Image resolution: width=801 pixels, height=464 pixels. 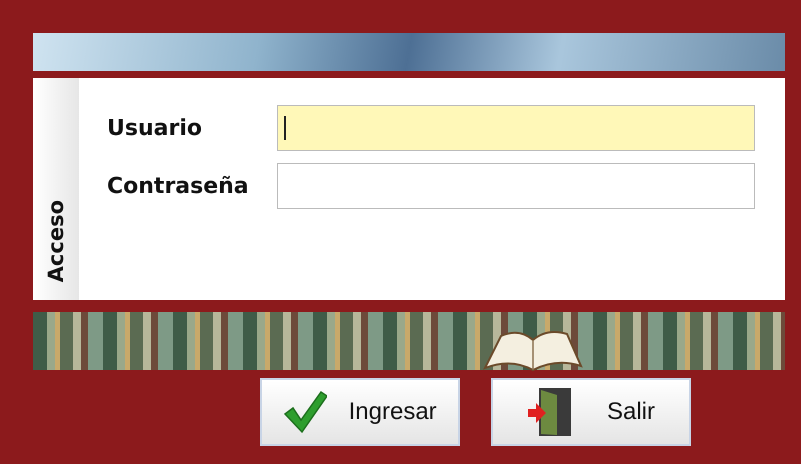 I want to click on field-label: Usuario, so click(x=155, y=128).